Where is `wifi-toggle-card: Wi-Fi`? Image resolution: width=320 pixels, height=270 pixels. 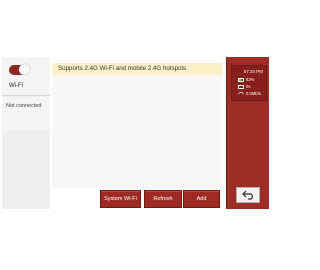
wifi-toggle-card: Wi-Fi is located at coordinates (26, 76).